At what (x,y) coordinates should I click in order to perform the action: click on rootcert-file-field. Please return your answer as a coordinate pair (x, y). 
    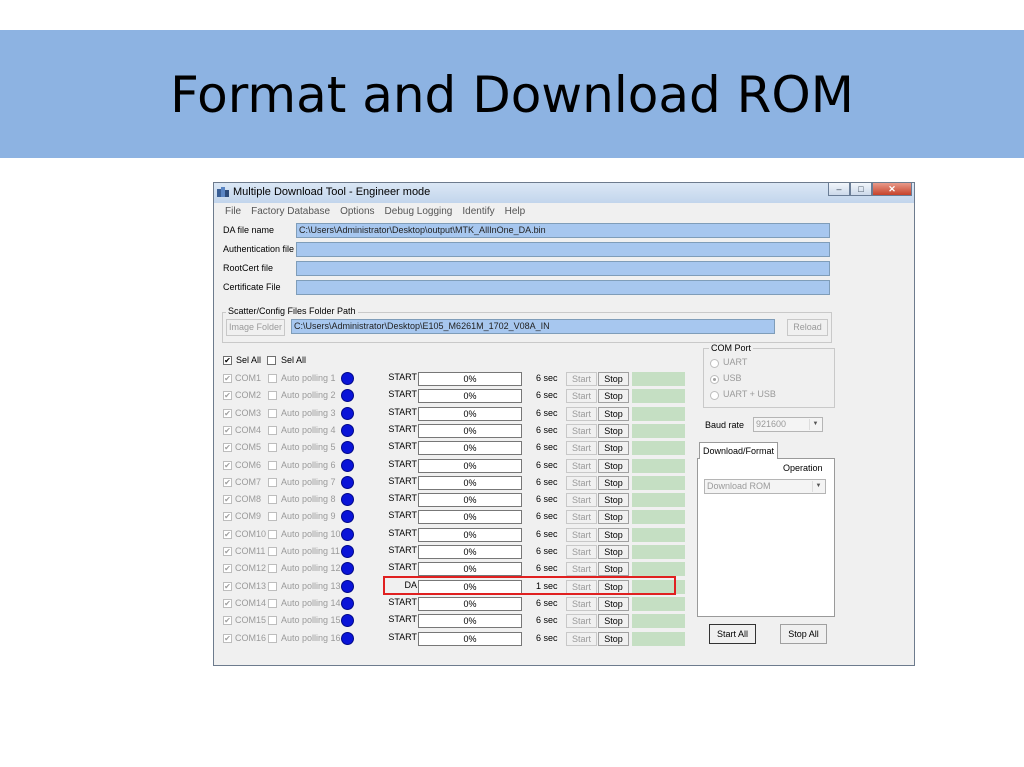
    Looking at the image, I should click on (563, 268).